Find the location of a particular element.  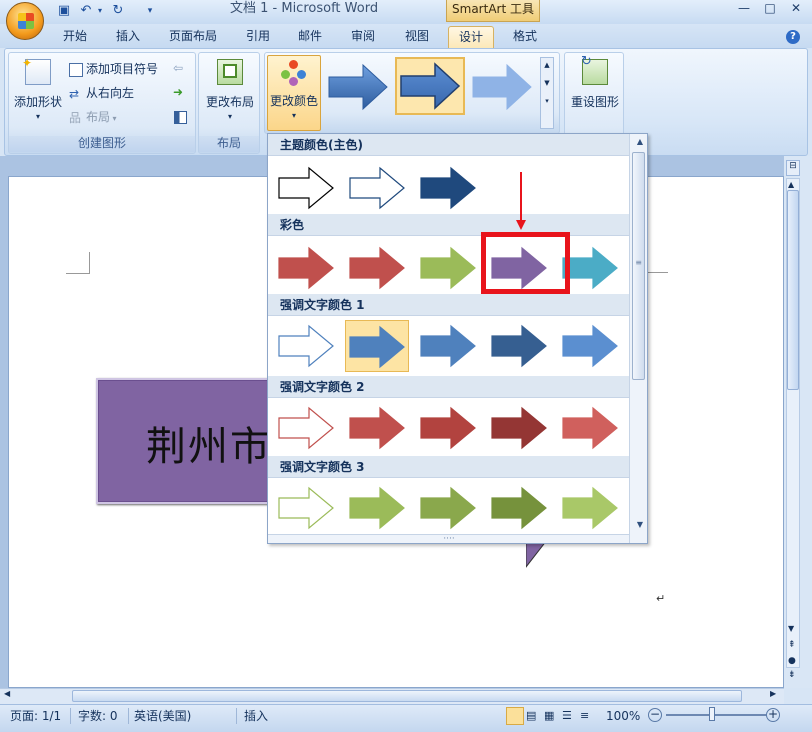

reset-graphic-button: ↻ 重设图形 is located at coordinates (595, 82).